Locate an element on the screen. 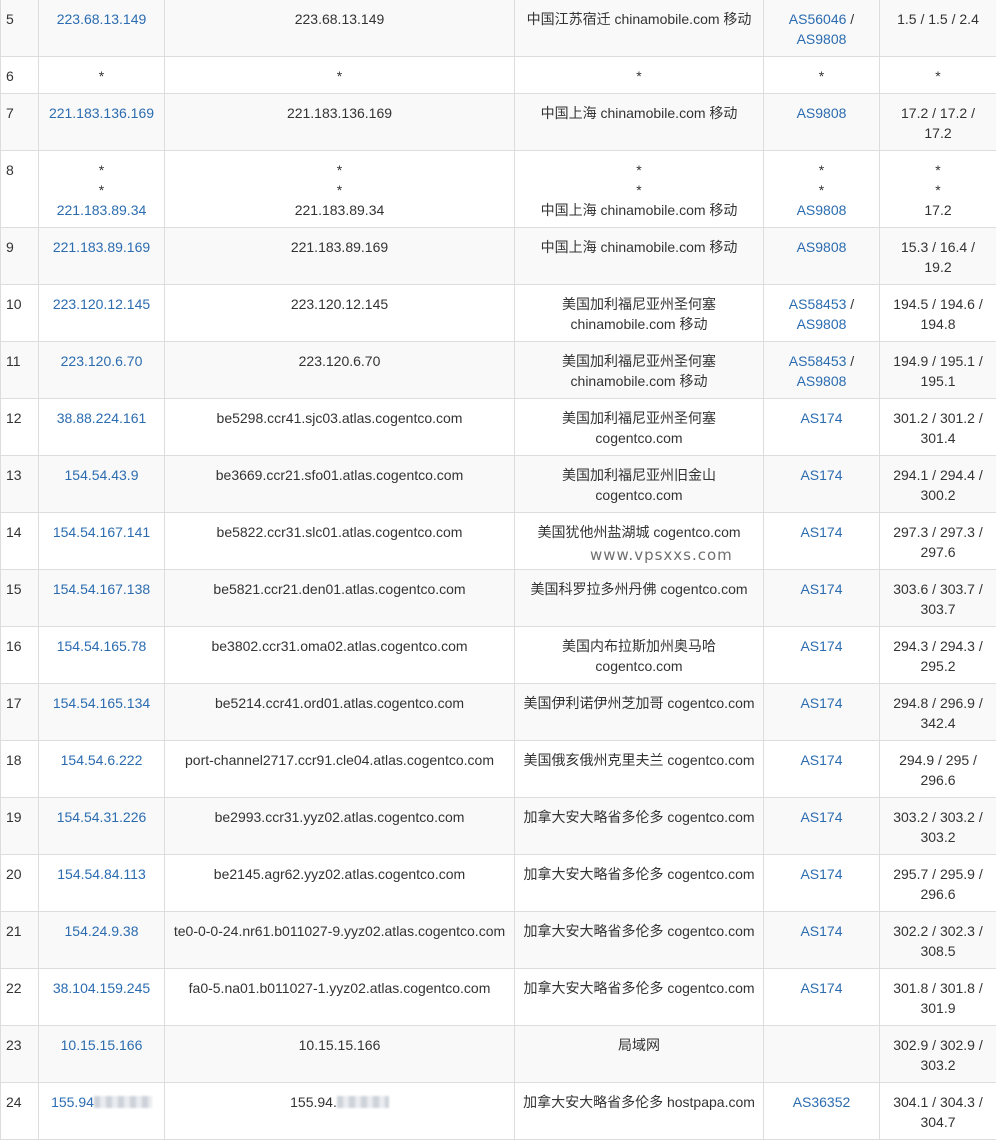  rtt-values: 294.1 / 294.4 / 300.2 is located at coordinates (938, 485).